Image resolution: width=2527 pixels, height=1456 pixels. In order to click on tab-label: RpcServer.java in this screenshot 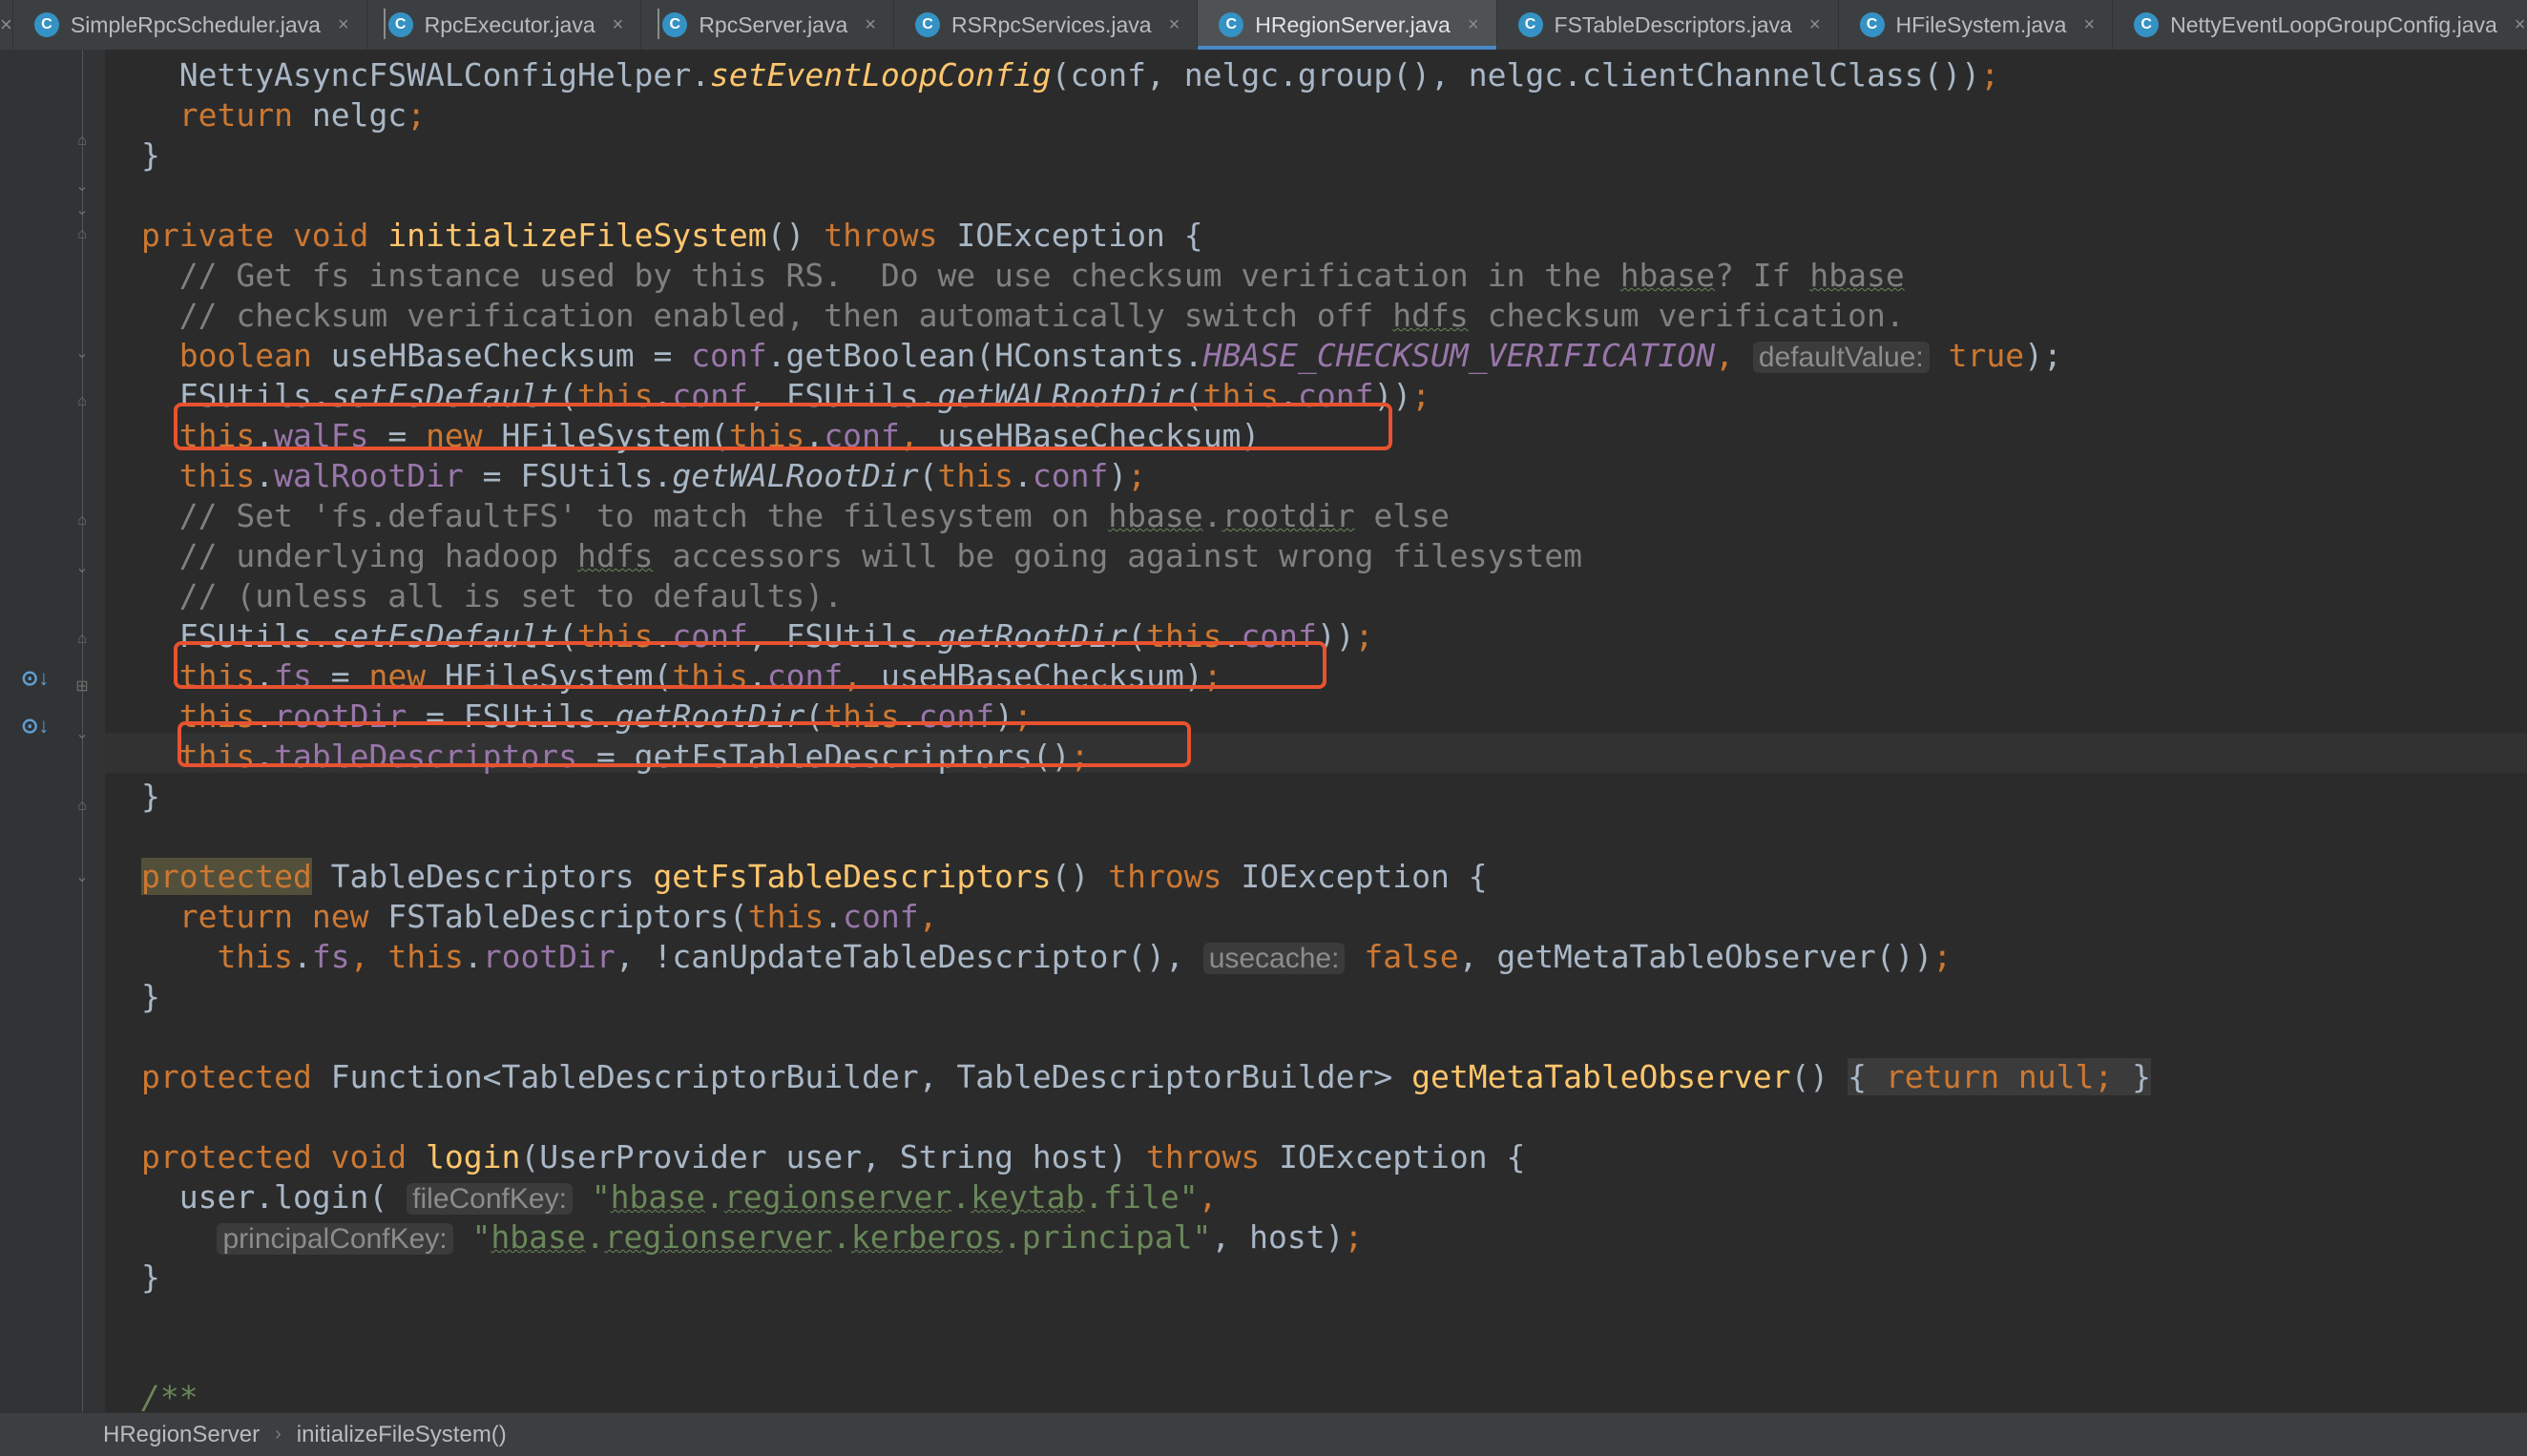, I will do `click(774, 24)`.